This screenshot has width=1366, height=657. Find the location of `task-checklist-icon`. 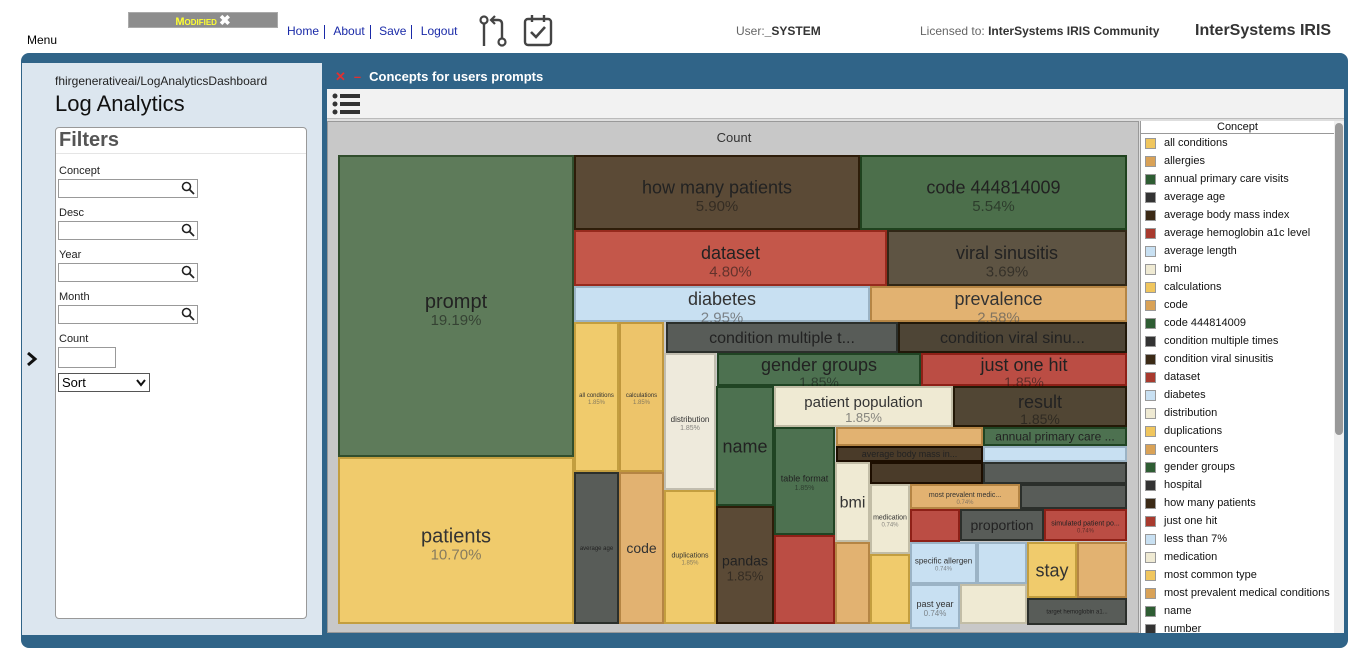

task-checklist-icon is located at coordinates (539, 31).